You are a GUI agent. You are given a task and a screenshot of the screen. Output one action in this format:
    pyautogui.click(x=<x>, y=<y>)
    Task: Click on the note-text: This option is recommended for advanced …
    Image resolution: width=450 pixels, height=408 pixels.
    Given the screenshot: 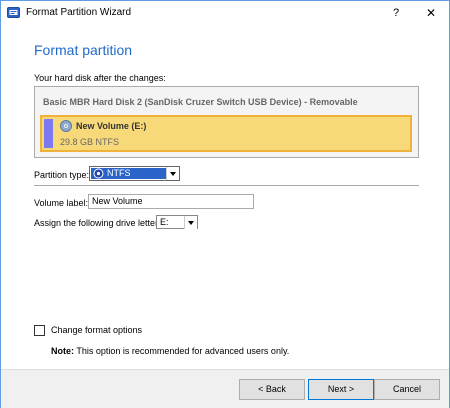 What is the action you would take?
    pyautogui.click(x=182, y=351)
    